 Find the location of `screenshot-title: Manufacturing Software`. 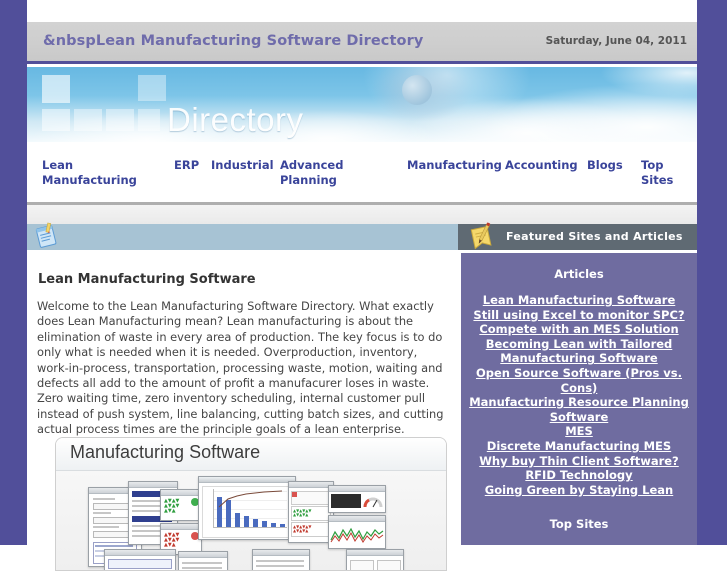

screenshot-title: Manufacturing Software is located at coordinates (165, 452).